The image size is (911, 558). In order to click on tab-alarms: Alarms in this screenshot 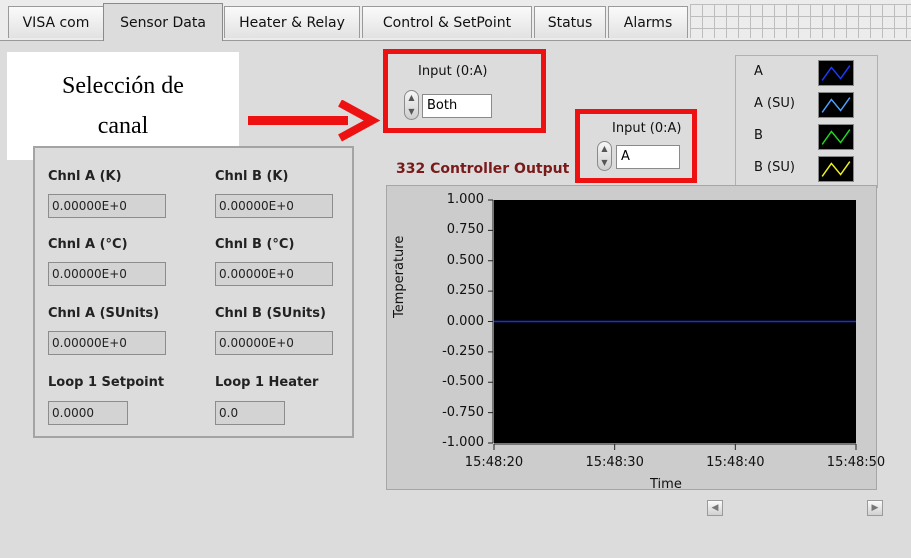, I will do `click(648, 22)`.